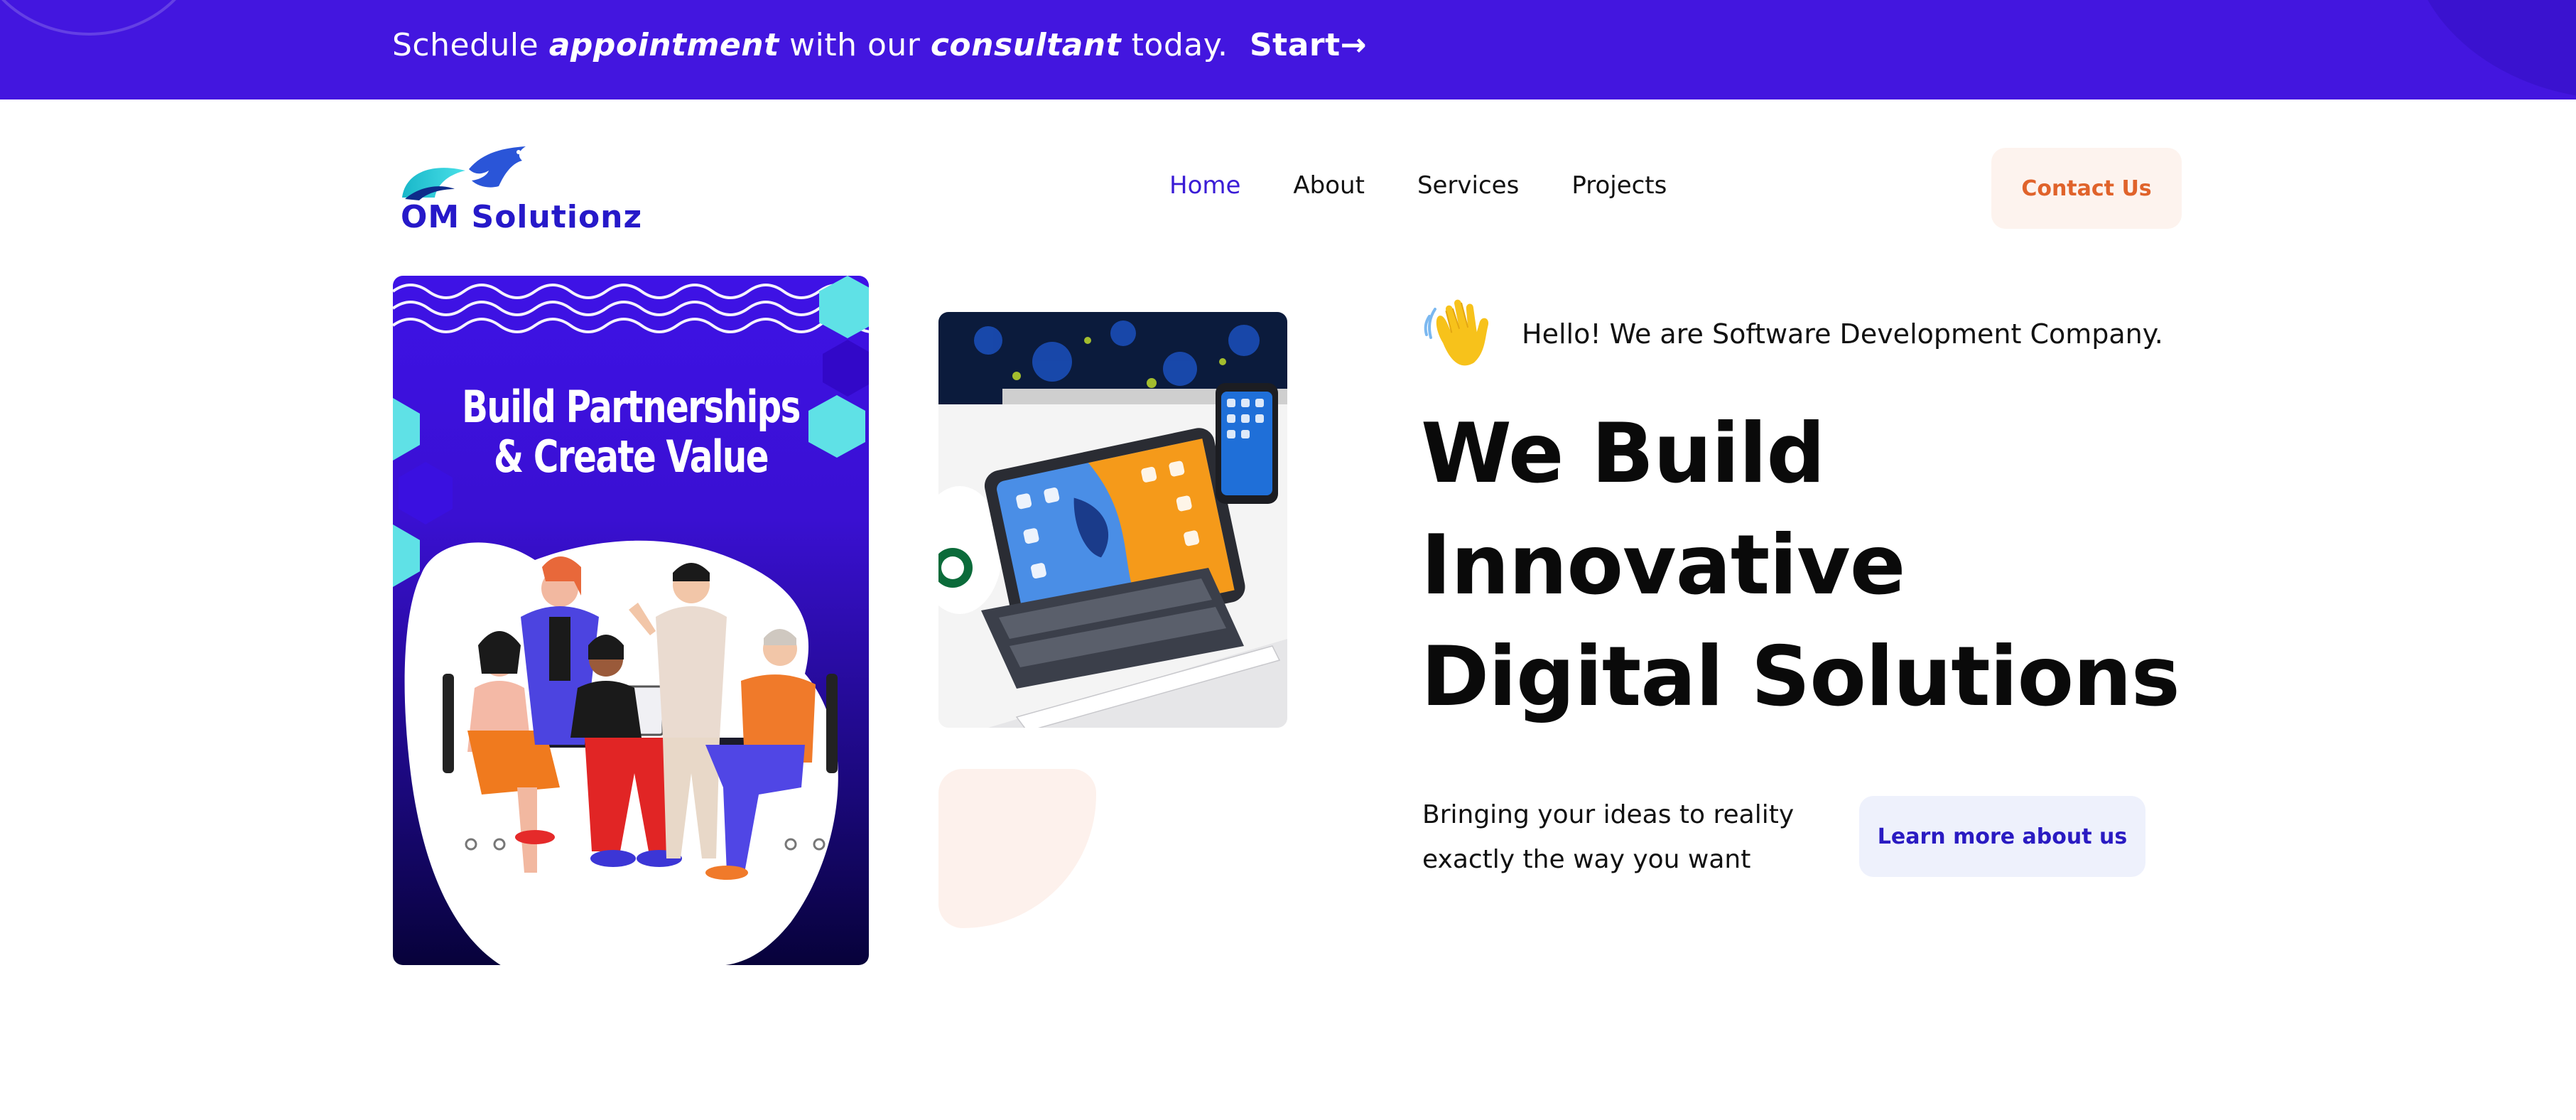 This screenshot has width=2576, height=1120. I want to click on poster-illustration: Build Partnerships & Create Value, so click(631, 621).